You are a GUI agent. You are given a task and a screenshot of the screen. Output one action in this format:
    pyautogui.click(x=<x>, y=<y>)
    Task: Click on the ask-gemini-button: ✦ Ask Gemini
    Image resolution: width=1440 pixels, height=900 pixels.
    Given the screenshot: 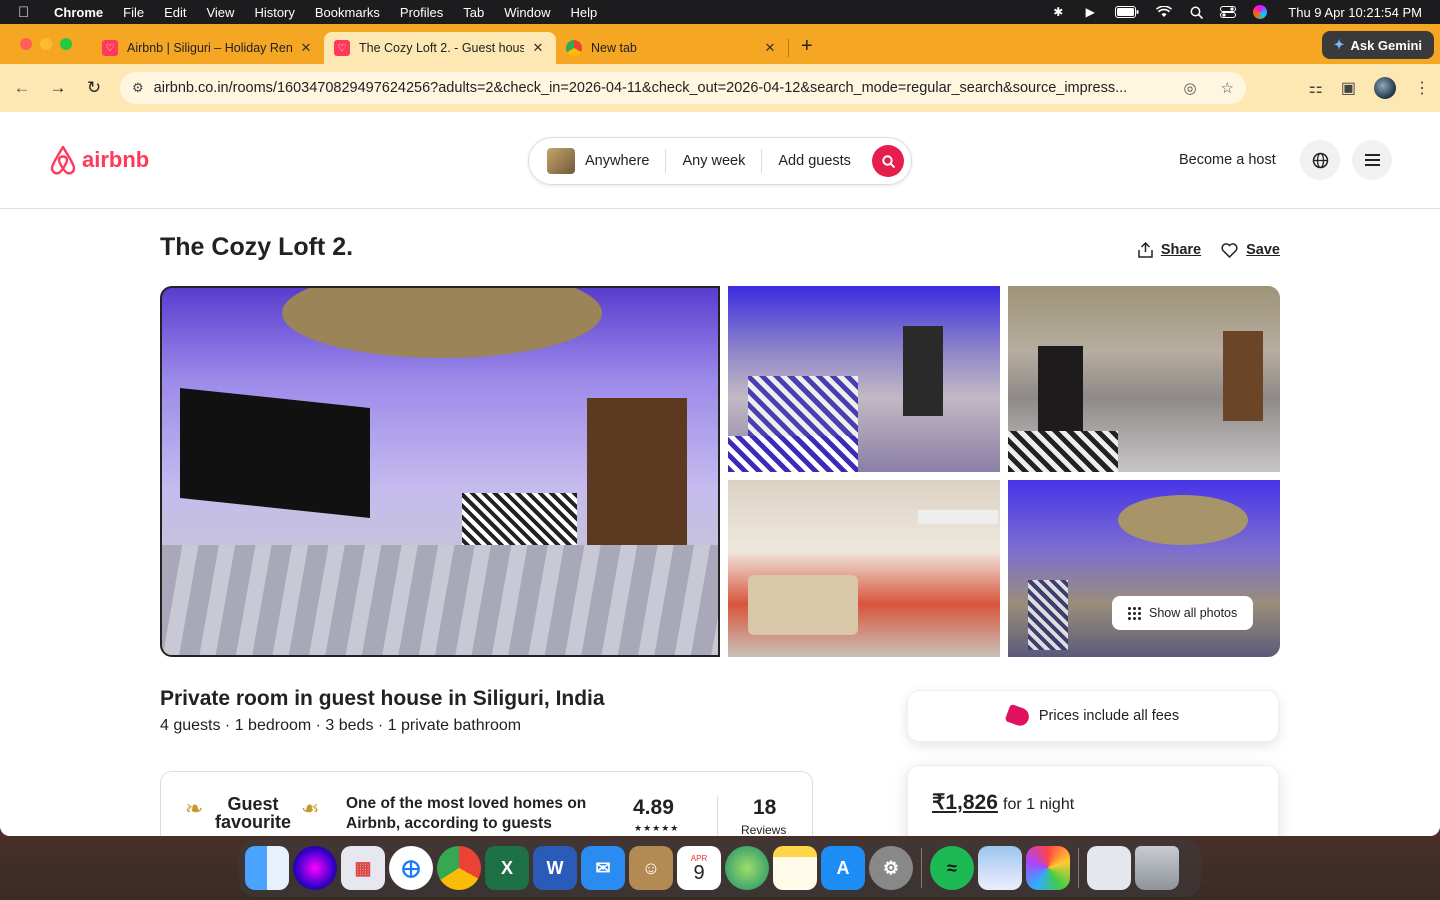 What is the action you would take?
    pyautogui.click(x=1377, y=45)
    